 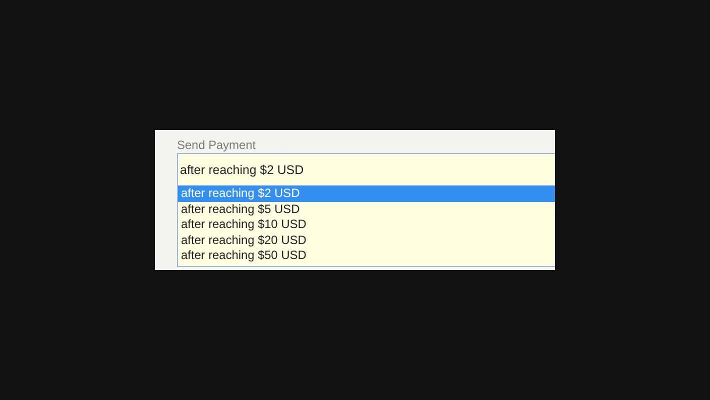 I want to click on dropdown-option: after reaching $10 USD, so click(x=366, y=224).